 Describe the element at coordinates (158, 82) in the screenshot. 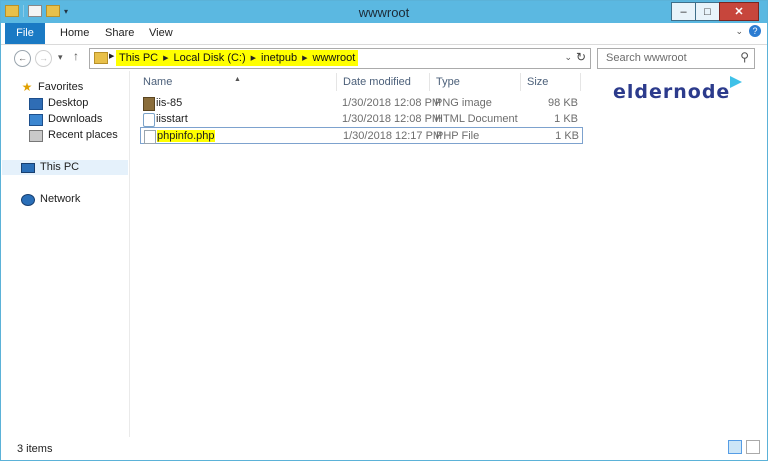

I see `column-label: Name` at that location.